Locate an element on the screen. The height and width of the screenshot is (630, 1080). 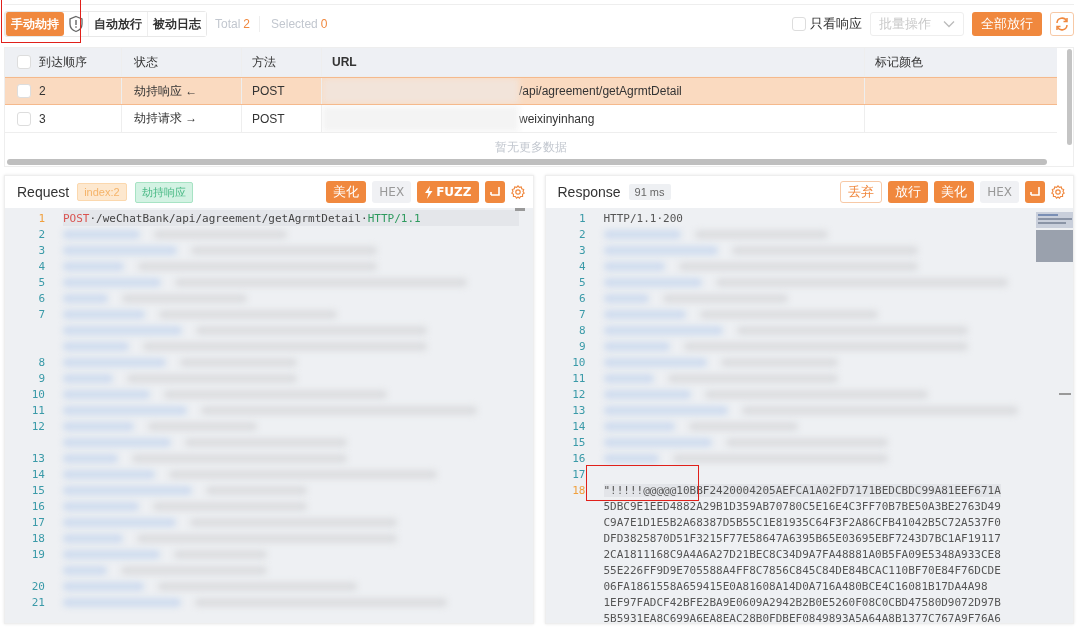
minimap-drawing is located at coordinates (1054, 238).